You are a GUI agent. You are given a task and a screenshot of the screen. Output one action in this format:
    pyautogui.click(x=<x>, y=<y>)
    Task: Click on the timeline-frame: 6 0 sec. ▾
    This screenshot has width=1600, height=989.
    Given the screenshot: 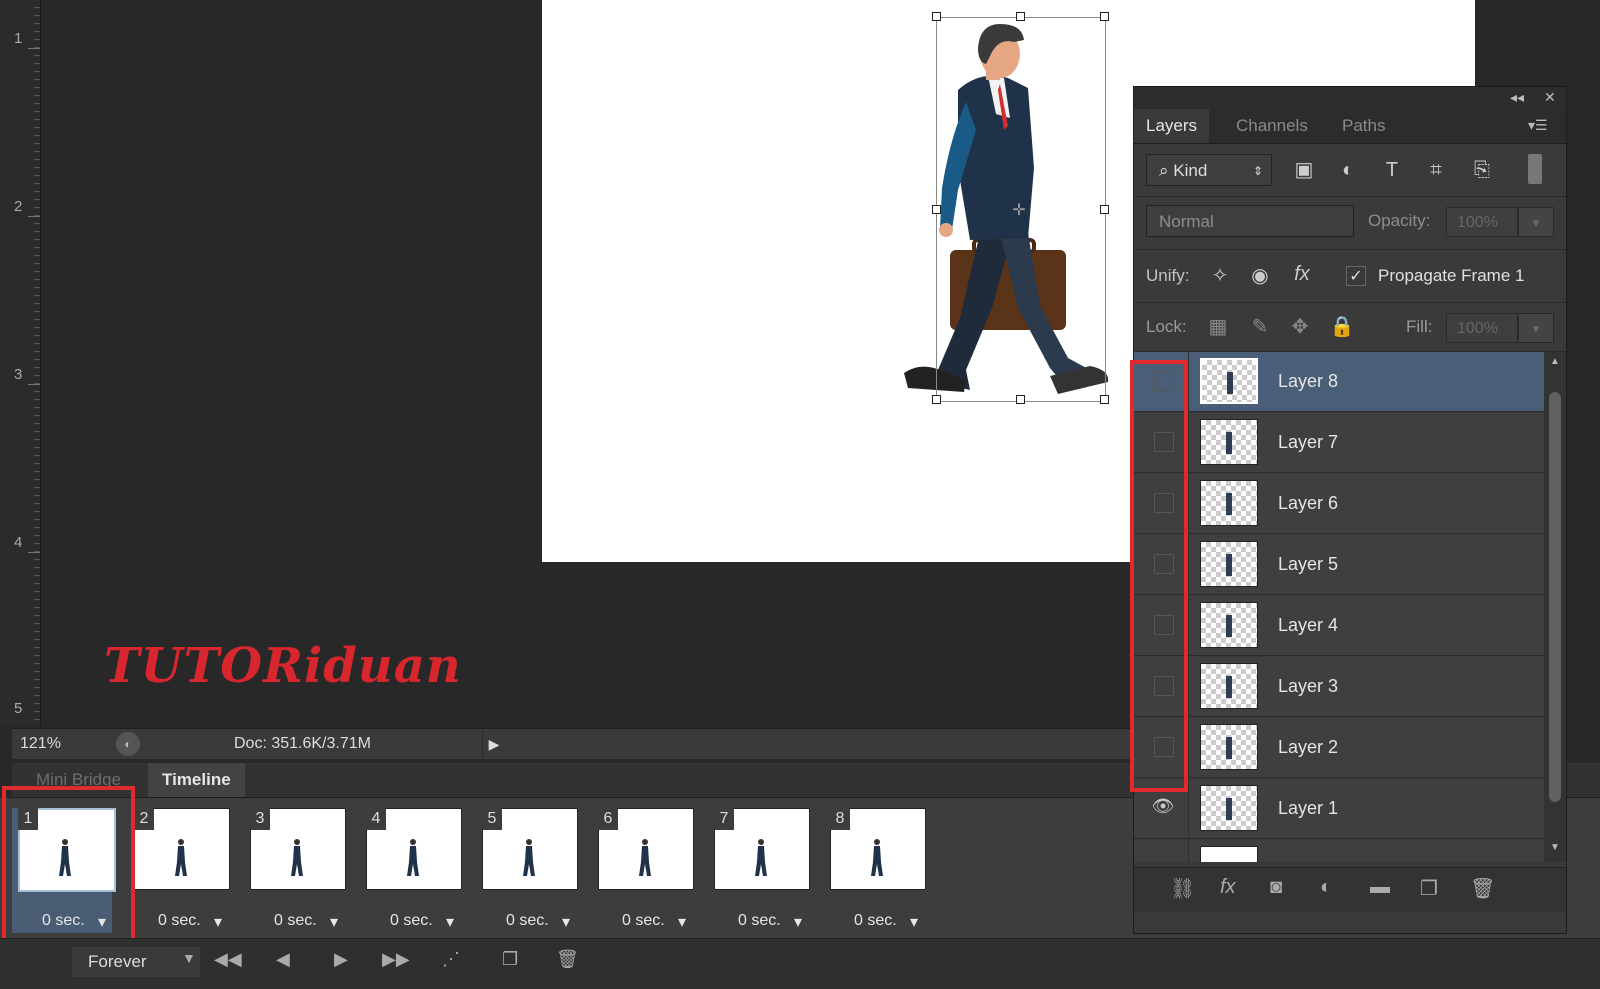 What is the action you would take?
    pyautogui.click(x=643, y=870)
    